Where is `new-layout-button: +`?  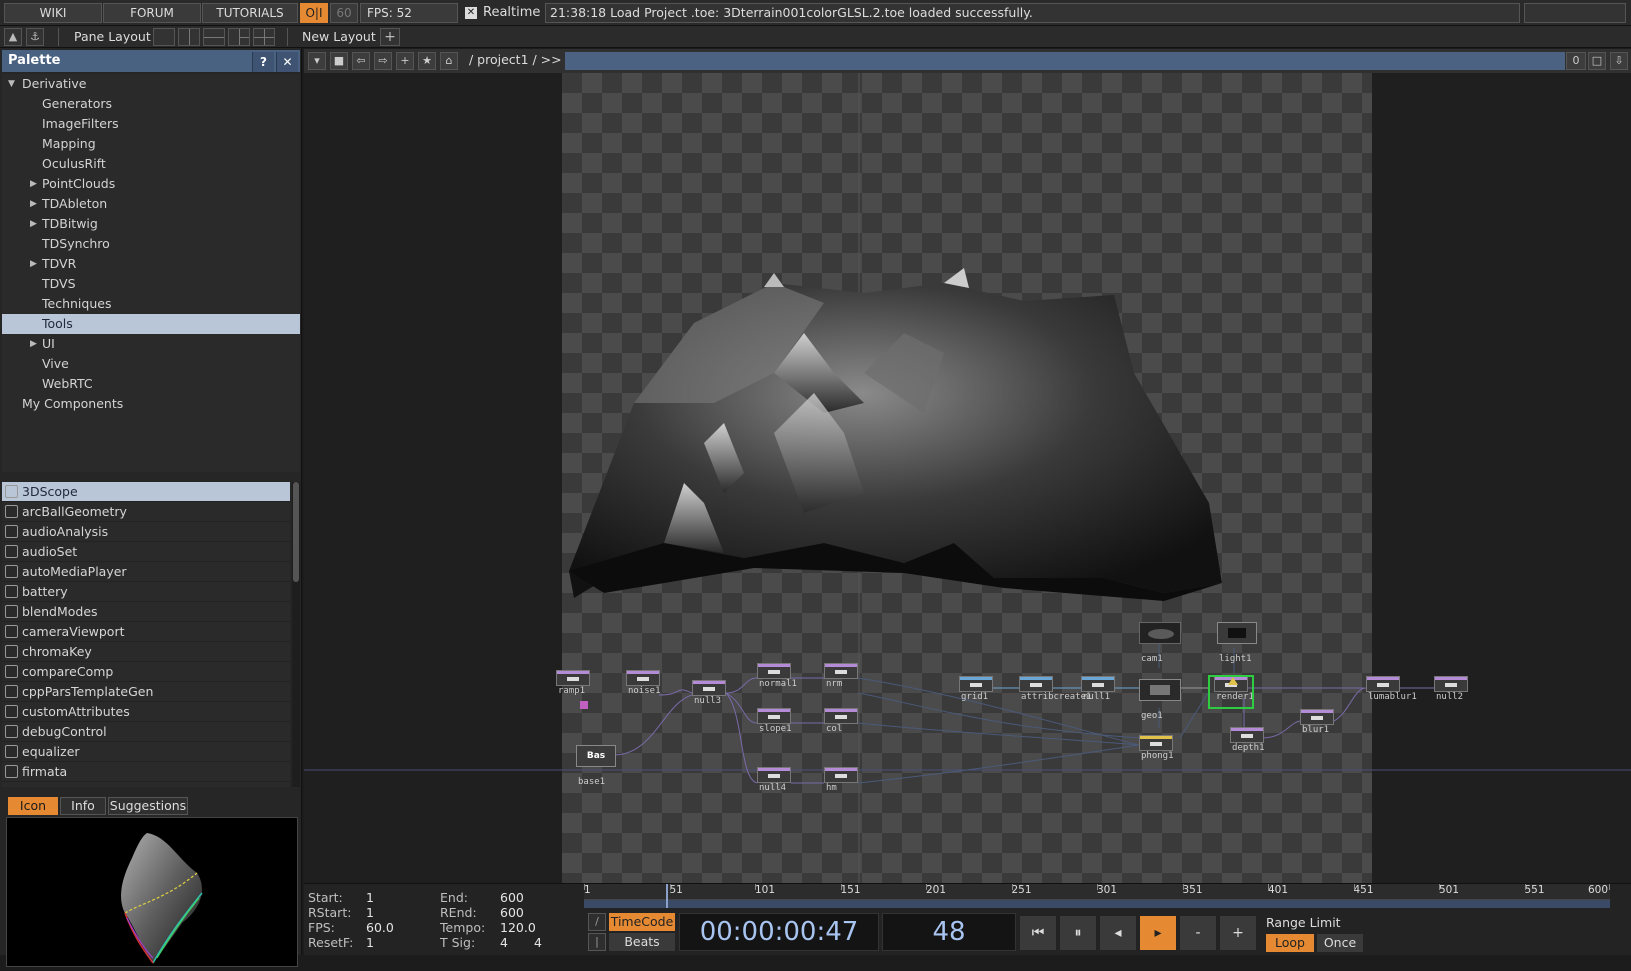 new-layout-button: + is located at coordinates (390, 37).